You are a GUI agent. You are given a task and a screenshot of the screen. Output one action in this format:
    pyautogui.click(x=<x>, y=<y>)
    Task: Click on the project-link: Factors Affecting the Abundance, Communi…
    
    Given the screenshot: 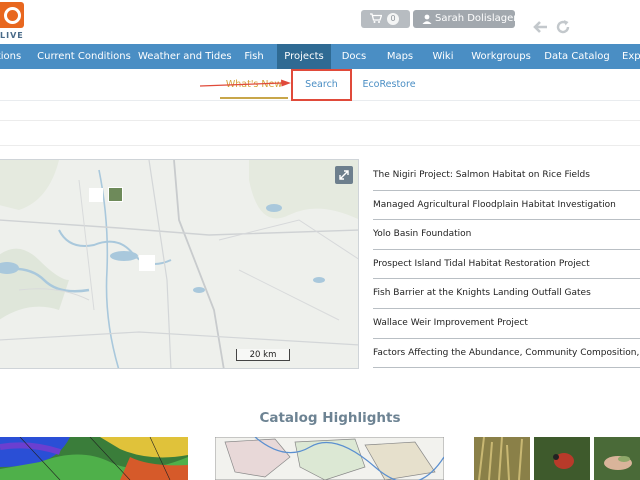 What is the action you would take?
    pyautogui.click(x=506, y=354)
    